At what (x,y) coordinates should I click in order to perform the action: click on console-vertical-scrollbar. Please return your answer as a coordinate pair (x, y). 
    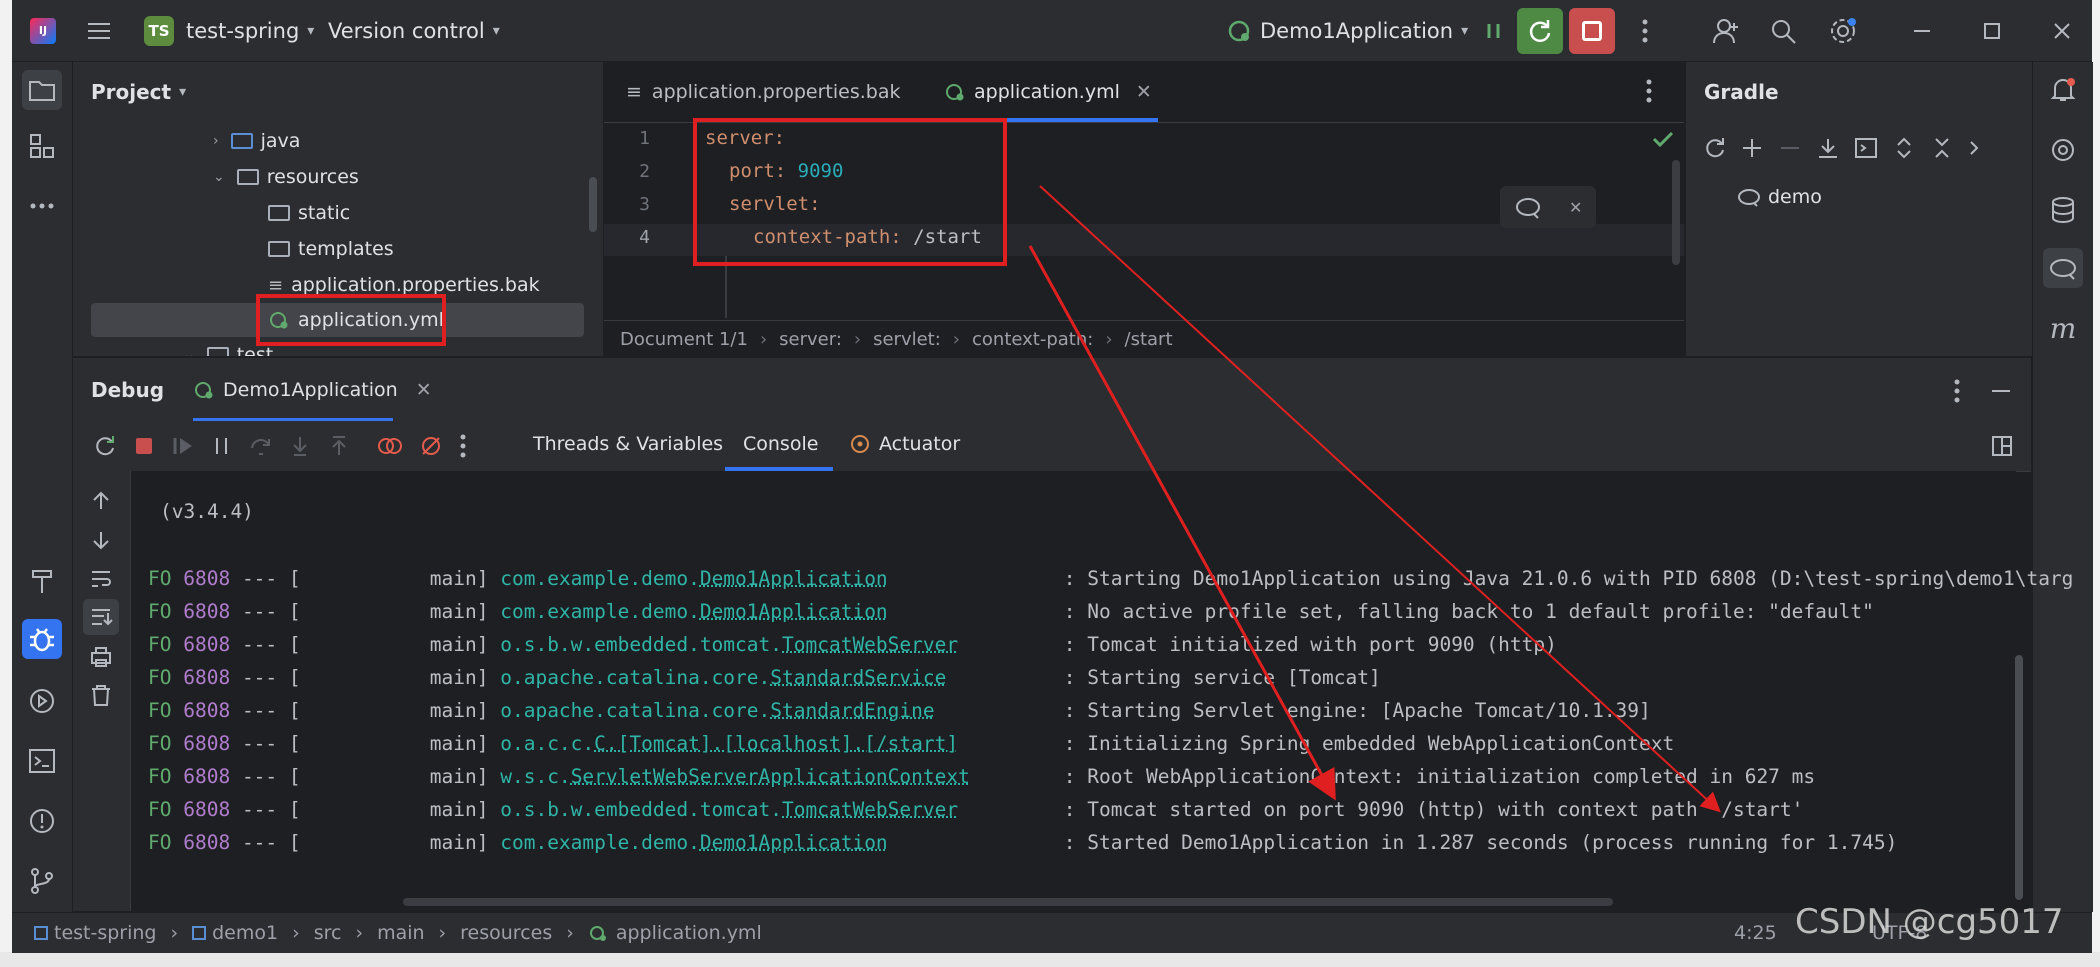
    Looking at the image, I should click on (2019, 777).